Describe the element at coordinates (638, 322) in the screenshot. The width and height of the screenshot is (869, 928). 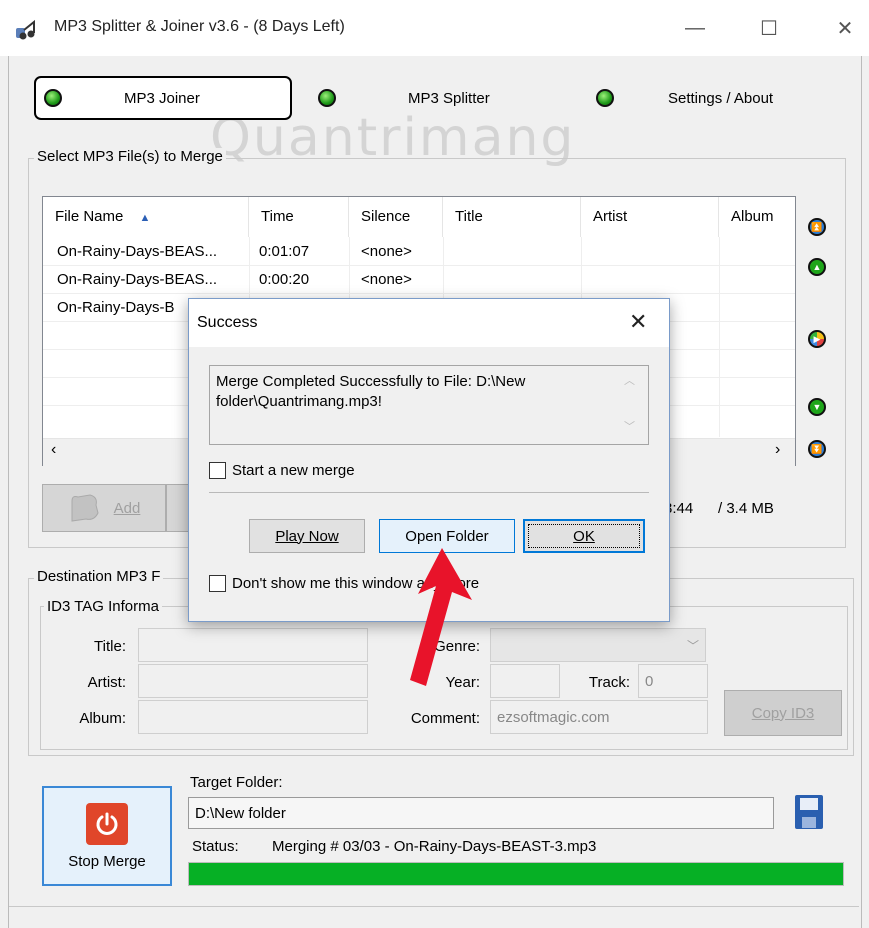
I see `dialog-close-icon: ✕` at that location.